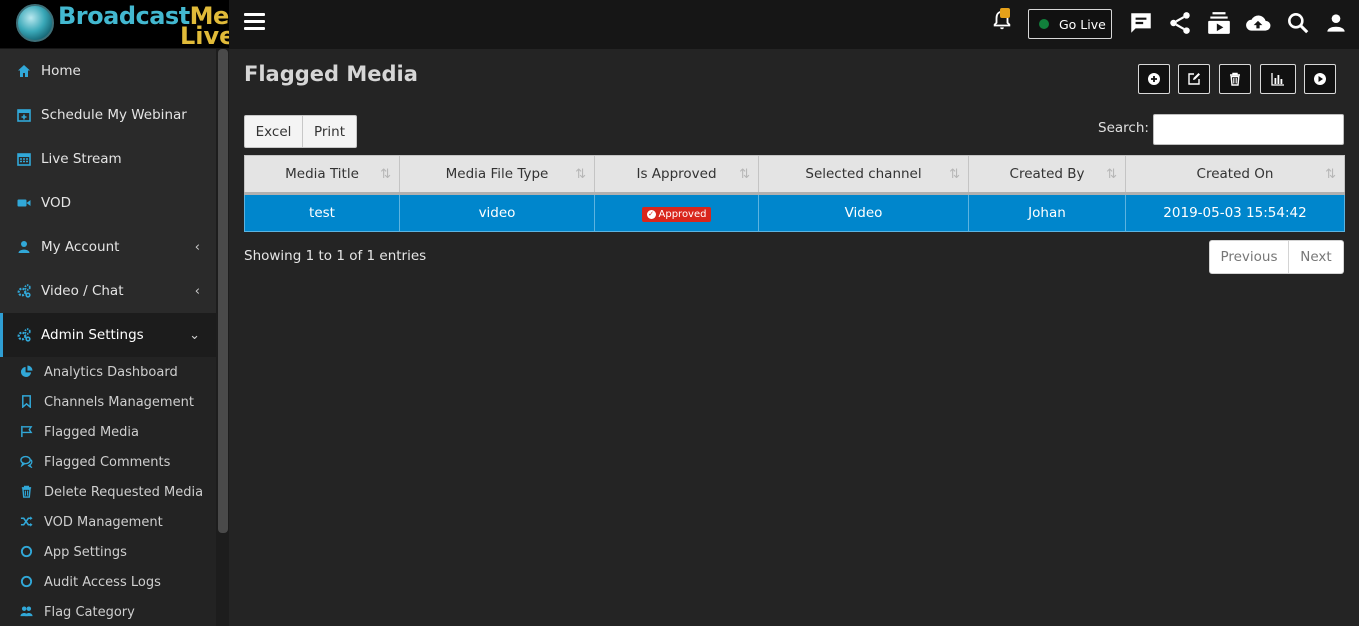 The height and width of the screenshot is (626, 1359). What do you see at coordinates (61, 71) in the screenshot?
I see `sidebar-item-label: Home` at bounding box center [61, 71].